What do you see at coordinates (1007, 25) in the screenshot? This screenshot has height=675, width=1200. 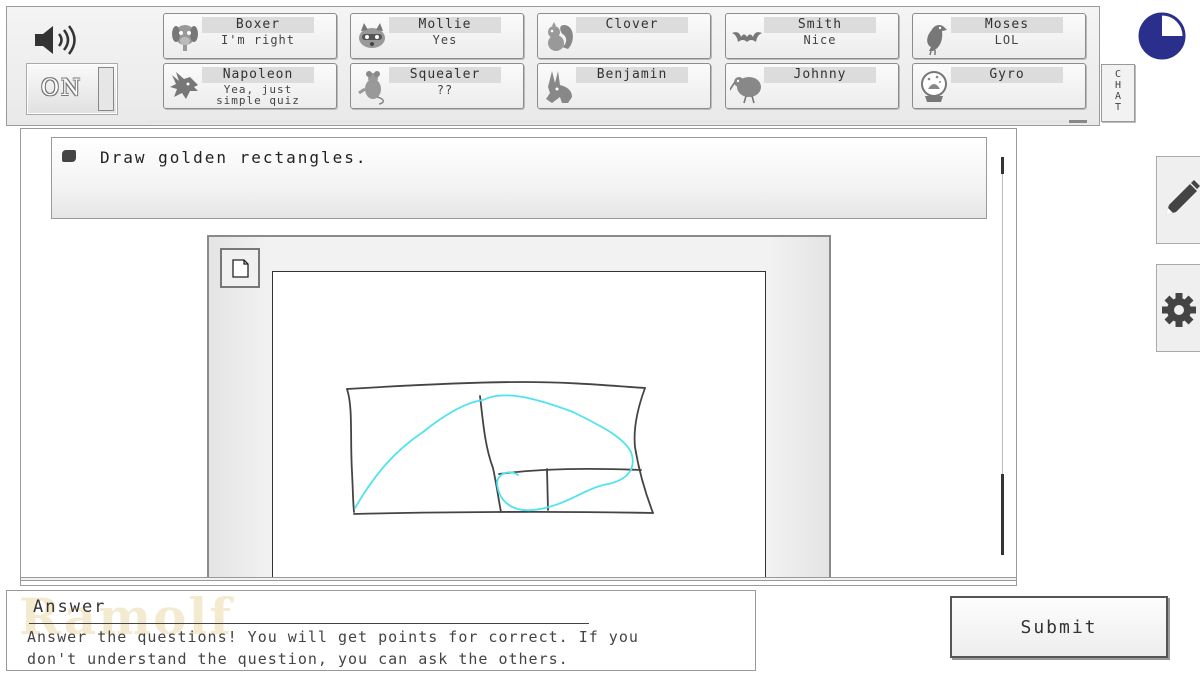 I see `player-name: Moses` at bounding box center [1007, 25].